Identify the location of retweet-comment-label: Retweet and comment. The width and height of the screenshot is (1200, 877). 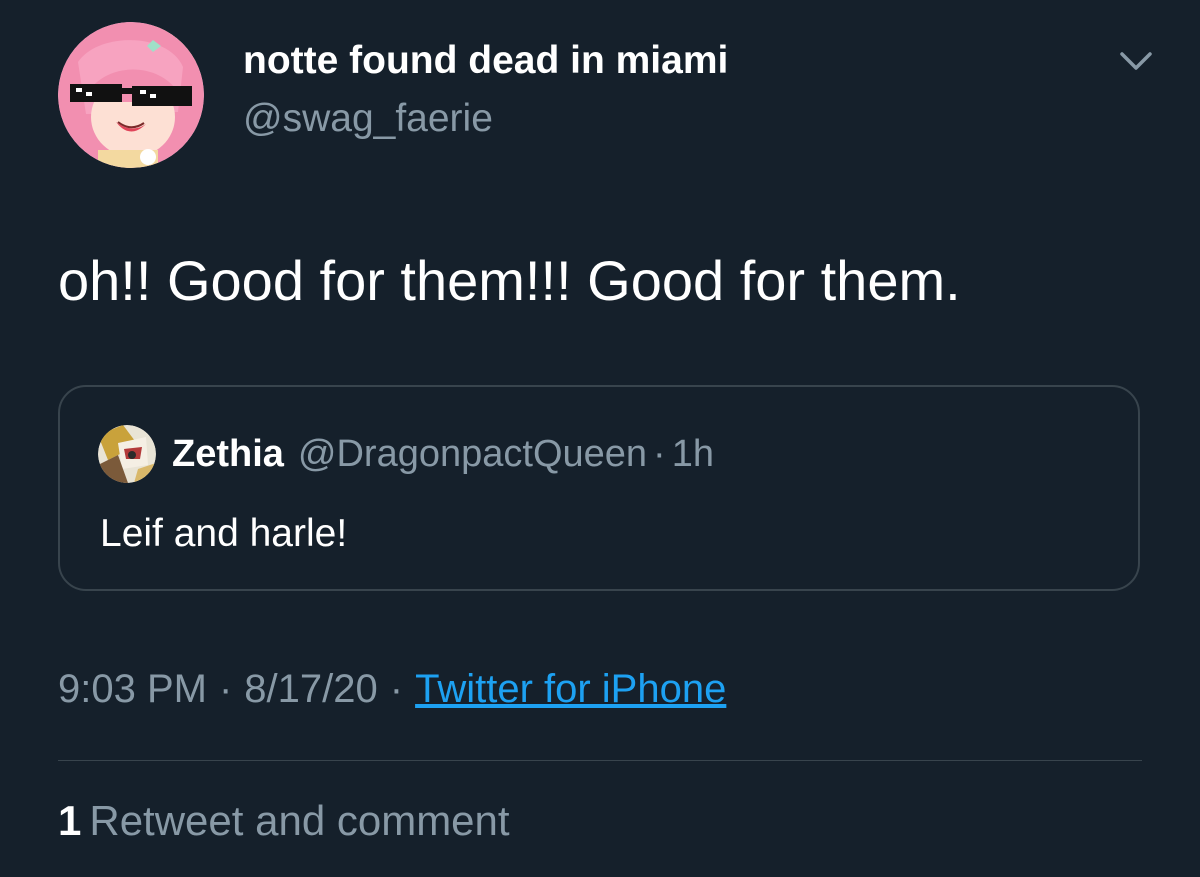
(299, 820).